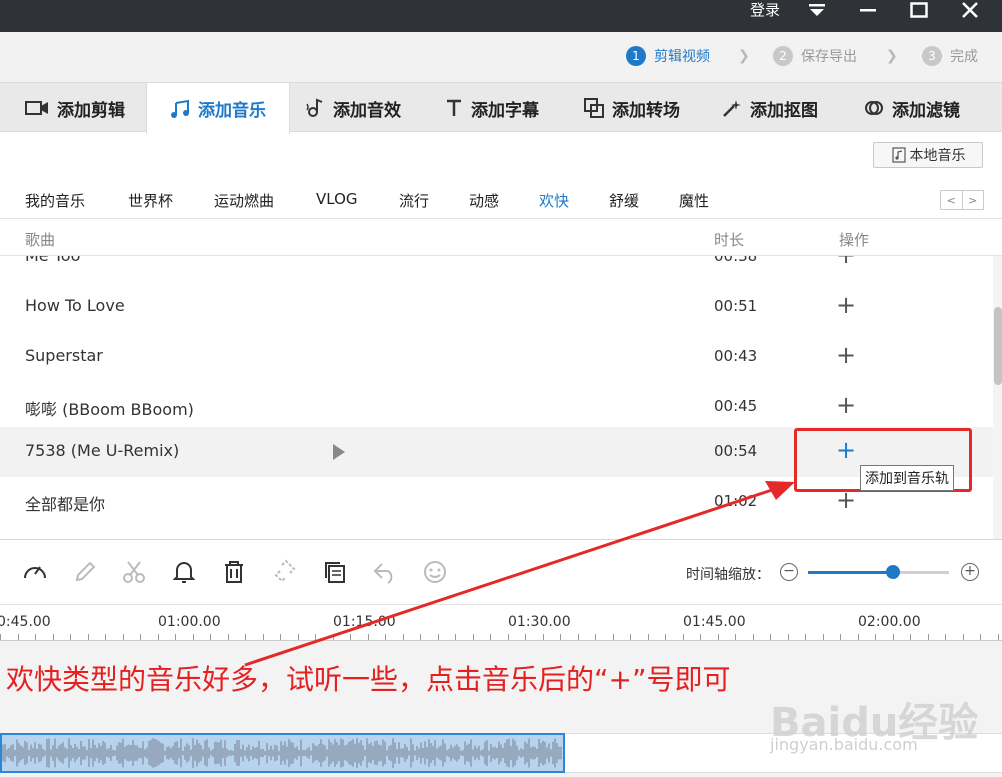  Describe the element at coordinates (998, 346) in the screenshot. I see `scrollbar-thumb` at that location.